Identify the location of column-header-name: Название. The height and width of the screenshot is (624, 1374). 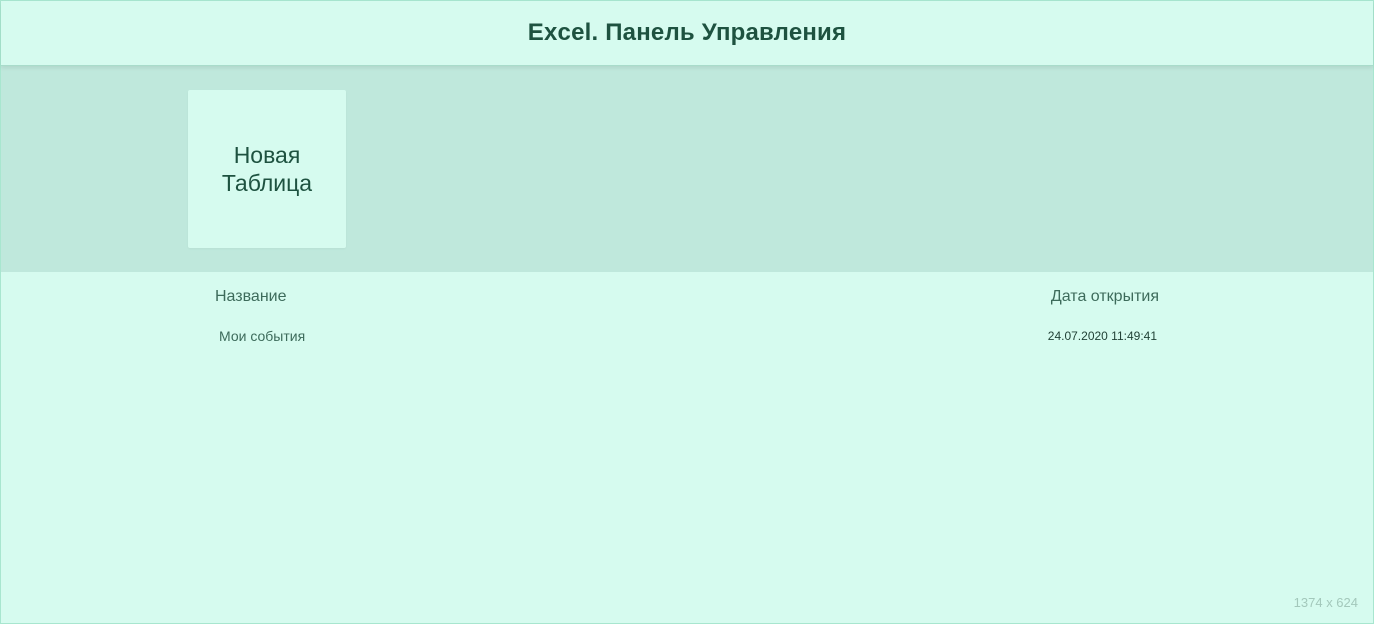
(251, 296).